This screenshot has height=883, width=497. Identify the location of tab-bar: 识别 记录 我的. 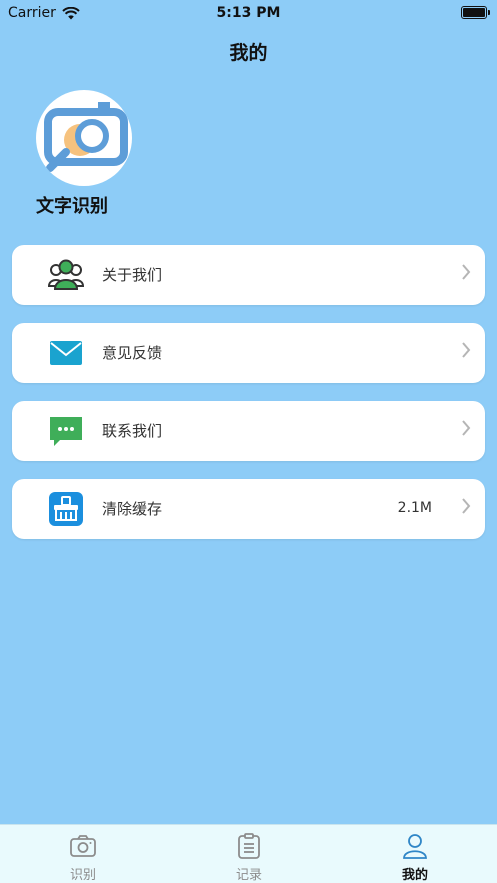
(248, 853).